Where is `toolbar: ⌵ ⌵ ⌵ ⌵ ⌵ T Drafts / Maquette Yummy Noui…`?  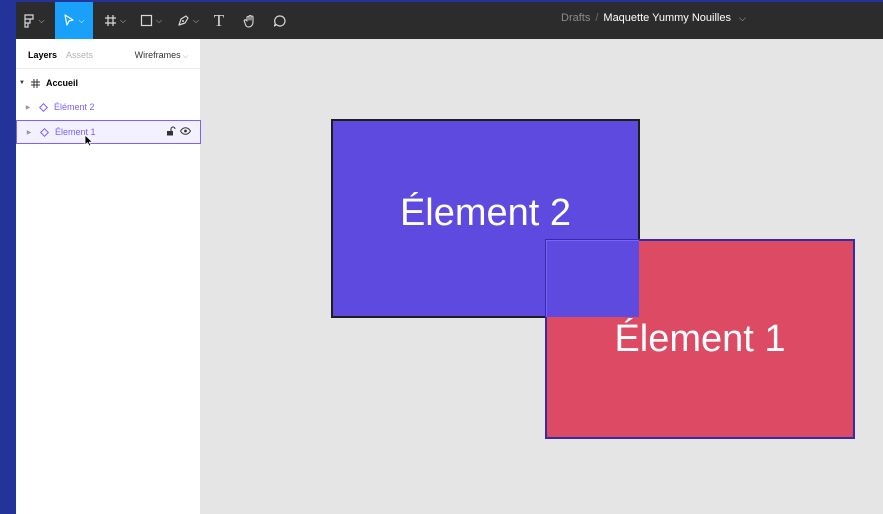
toolbar: ⌵ ⌵ ⌵ ⌵ ⌵ T Drafts / Maquette Yummy Noui… is located at coordinates (449, 19).